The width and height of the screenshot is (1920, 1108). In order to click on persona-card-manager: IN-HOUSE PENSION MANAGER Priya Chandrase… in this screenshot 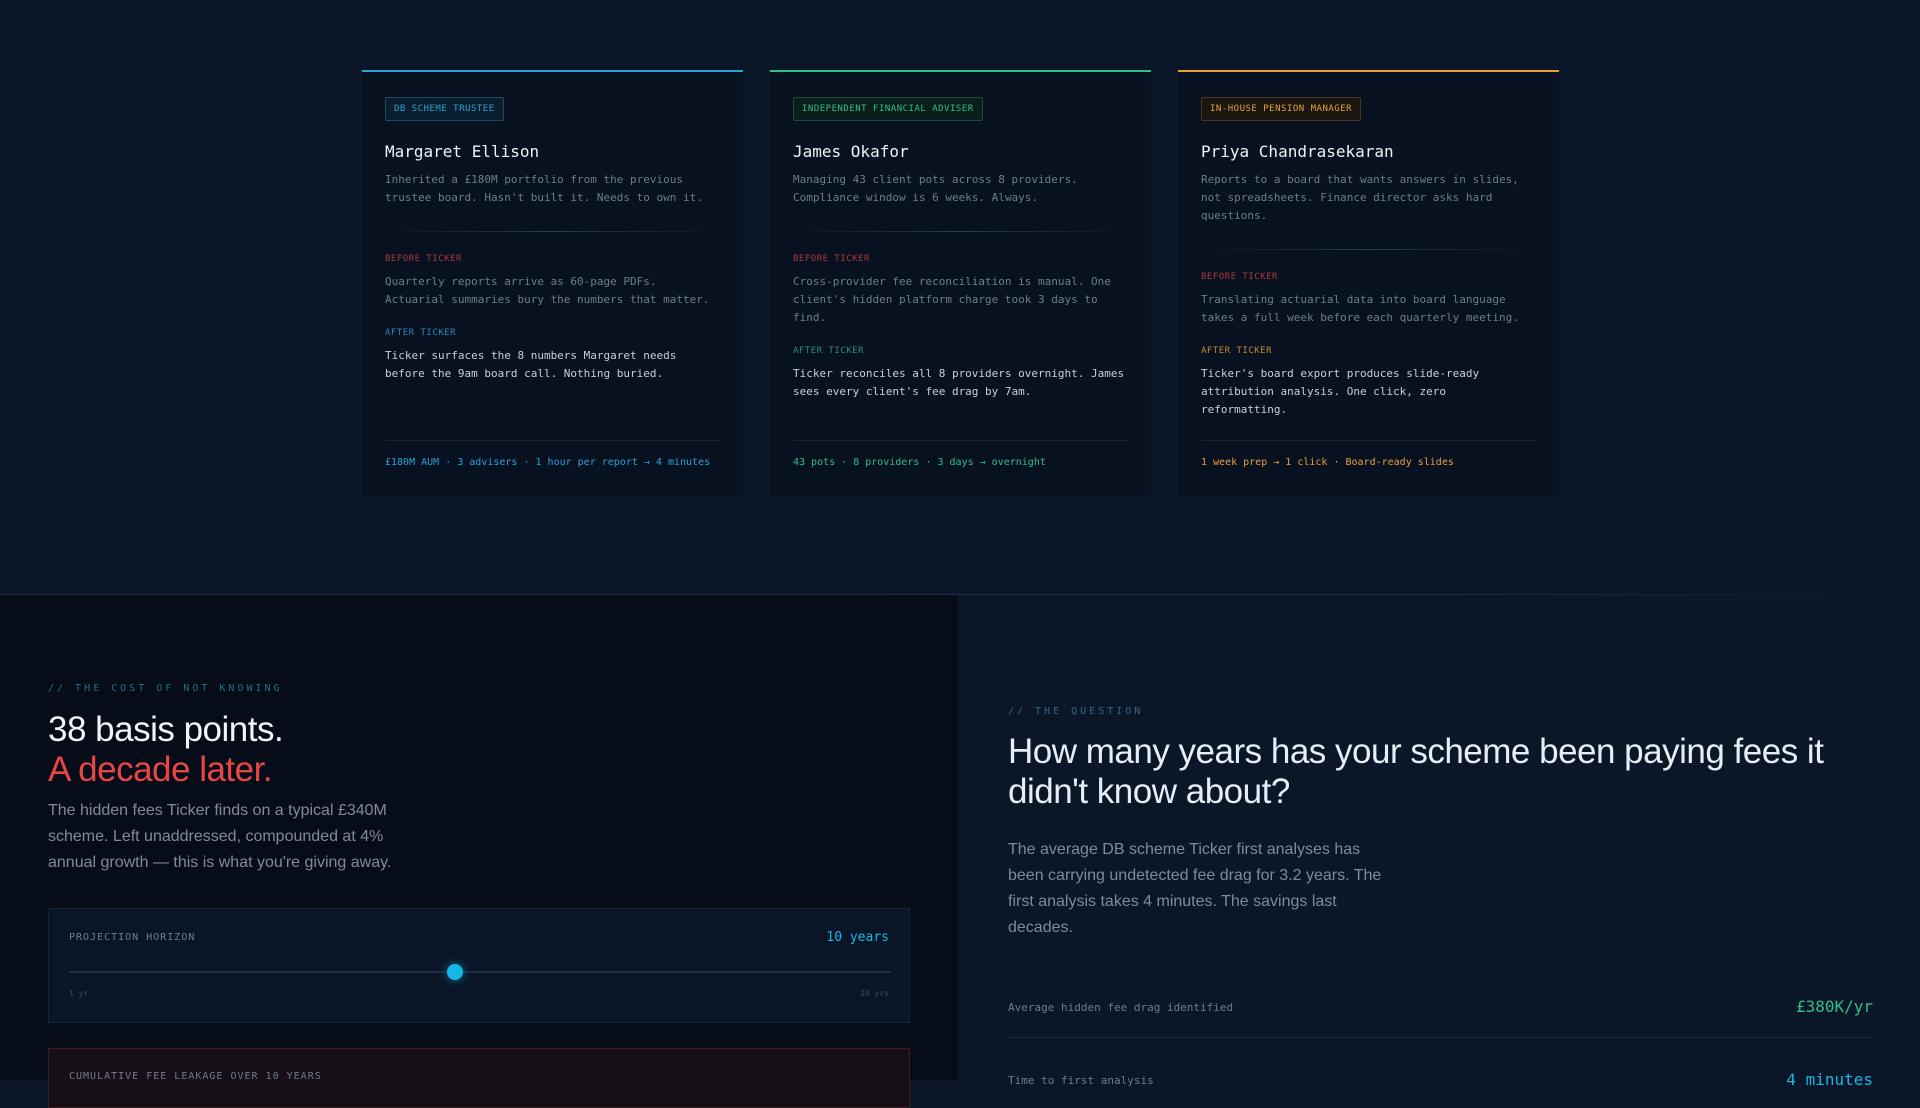, I will do `click(1368, 283)`.